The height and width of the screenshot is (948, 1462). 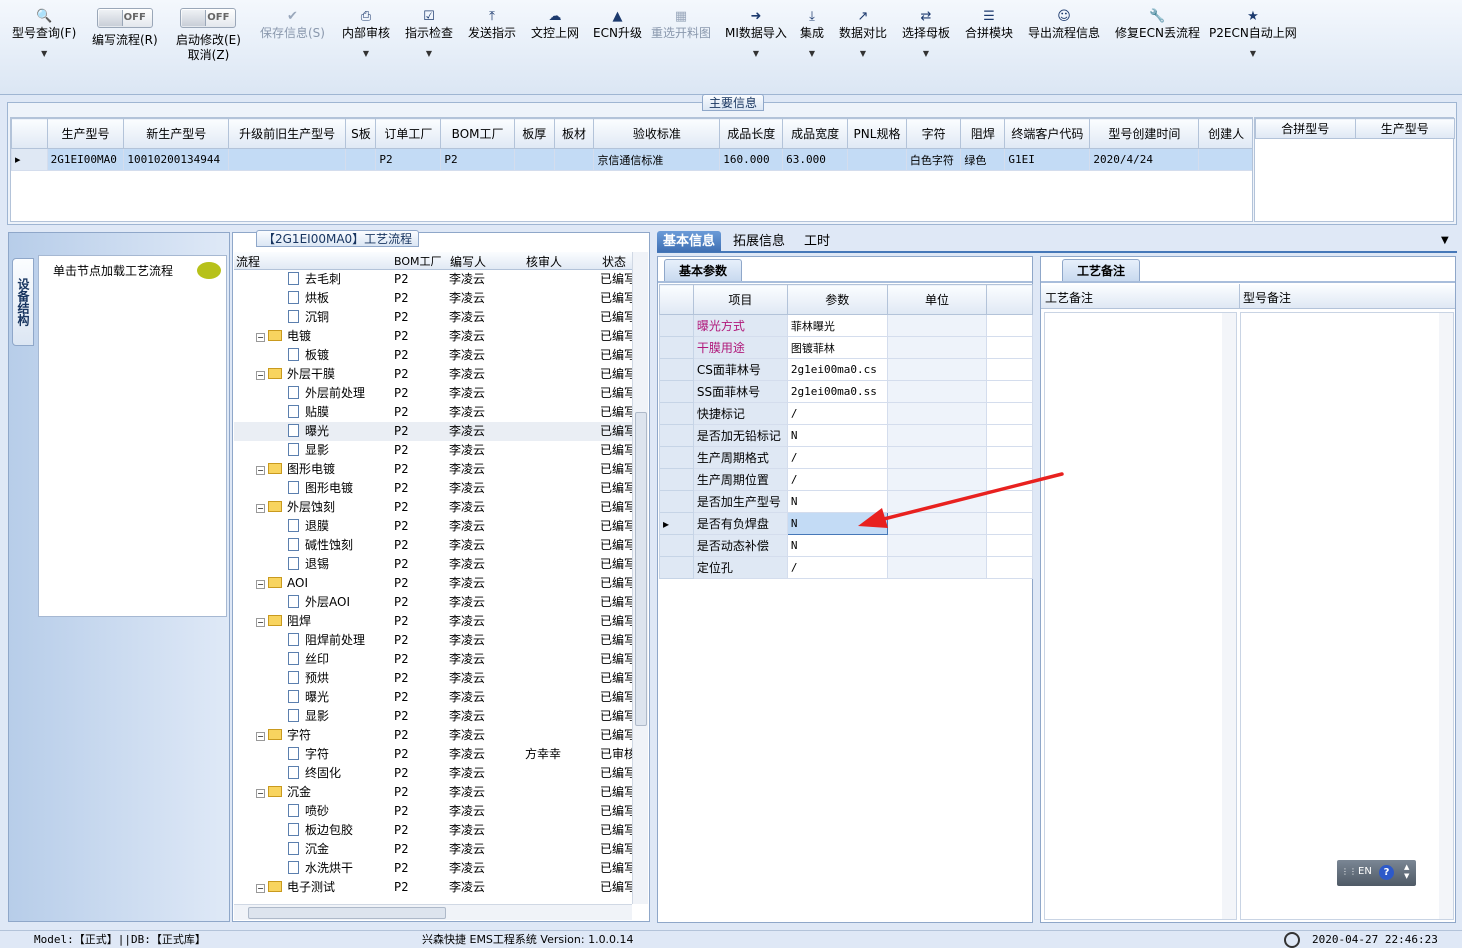 What do you see at coordinates (435, 526) in the screenshot?
I see `tree-node: 退膜 P2 李凌云 已编写` at bounding box center [435, 526].